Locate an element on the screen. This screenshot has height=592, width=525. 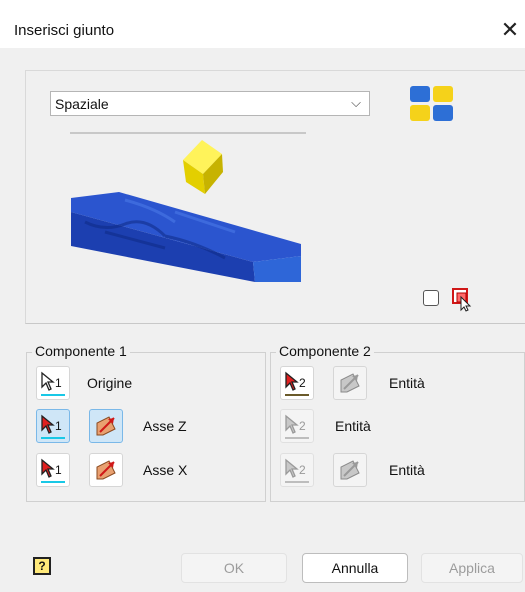
axis-z-label: Asse Z is located at coordinates (165, 426).